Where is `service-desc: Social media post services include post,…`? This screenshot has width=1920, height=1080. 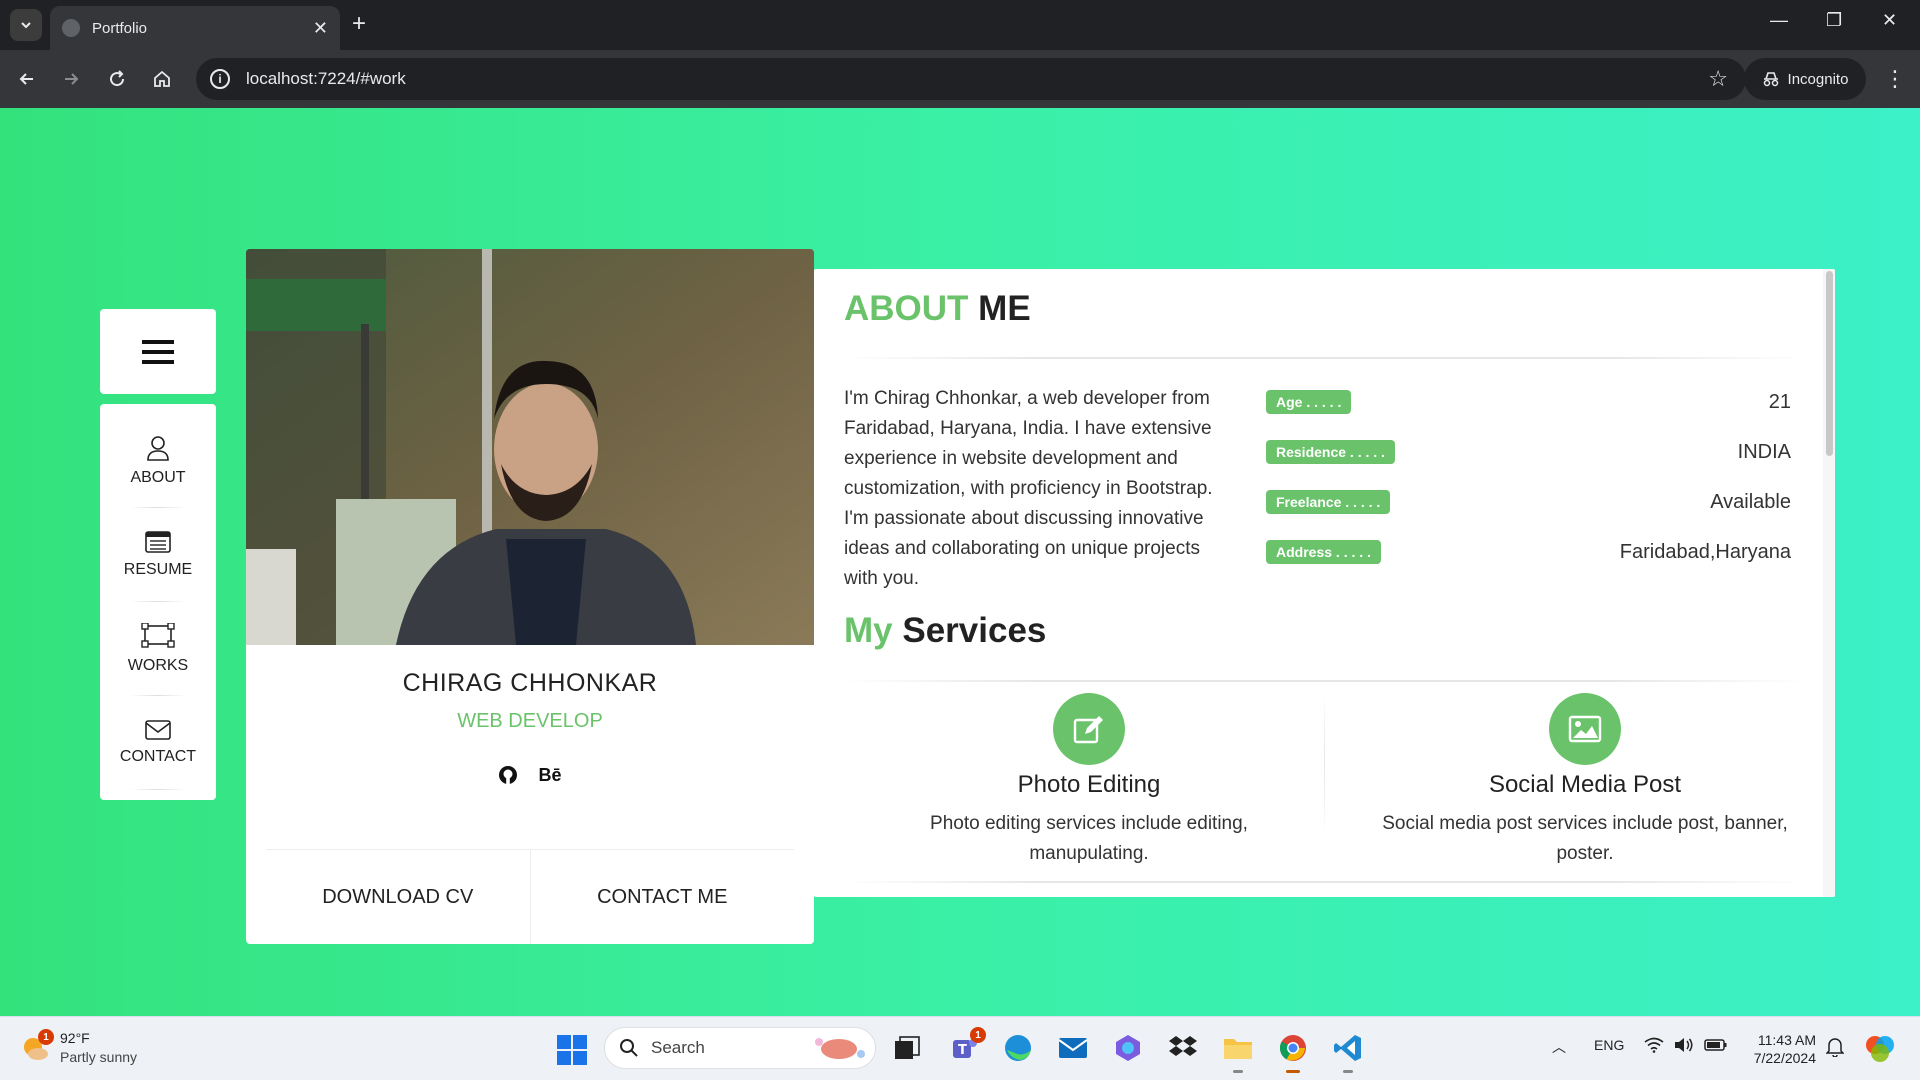 service-desc: Social media post services include post,… is located at coordinates (1585, 838).